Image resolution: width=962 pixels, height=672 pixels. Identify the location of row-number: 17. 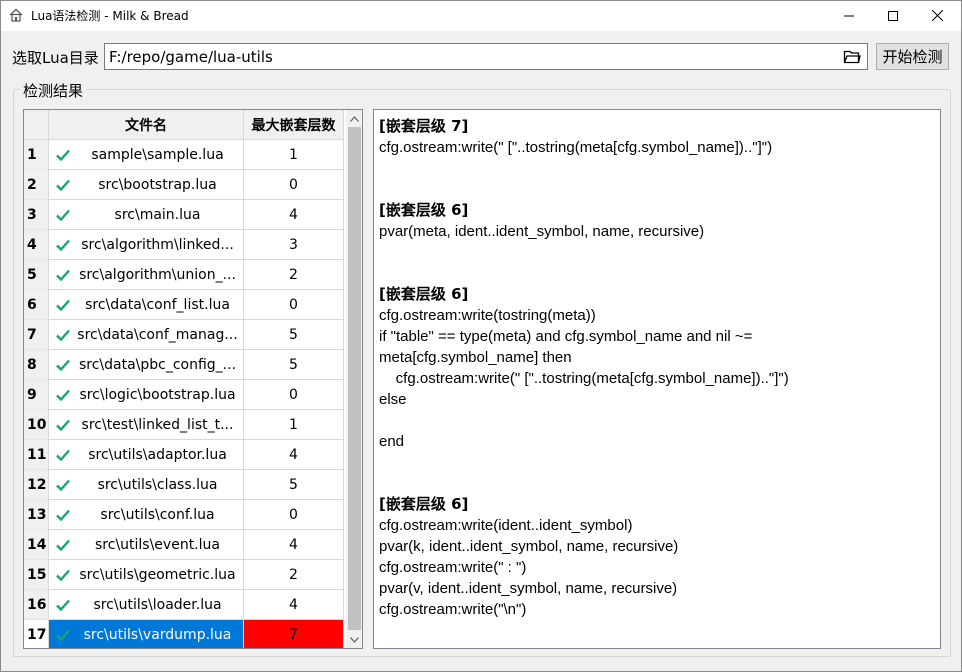
(36, 634).